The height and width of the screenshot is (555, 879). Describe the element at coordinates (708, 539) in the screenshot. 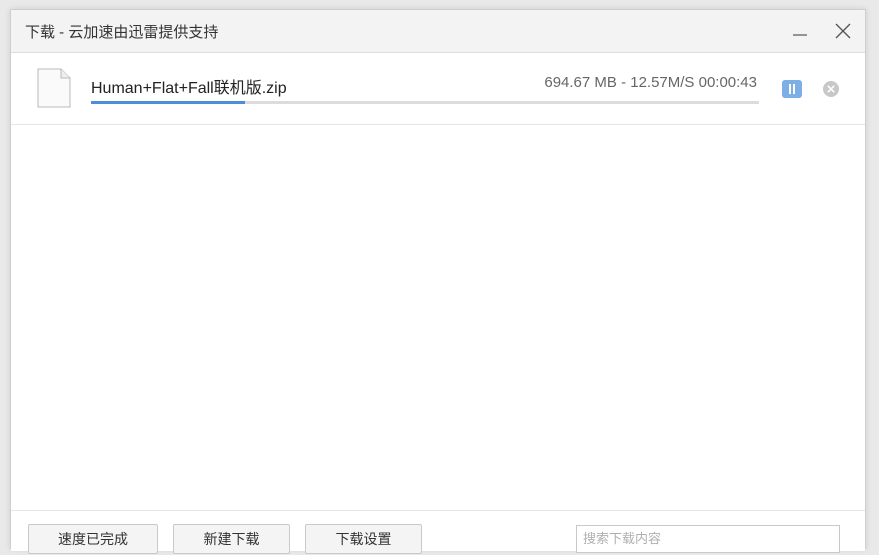

I see `search-input` at that location.